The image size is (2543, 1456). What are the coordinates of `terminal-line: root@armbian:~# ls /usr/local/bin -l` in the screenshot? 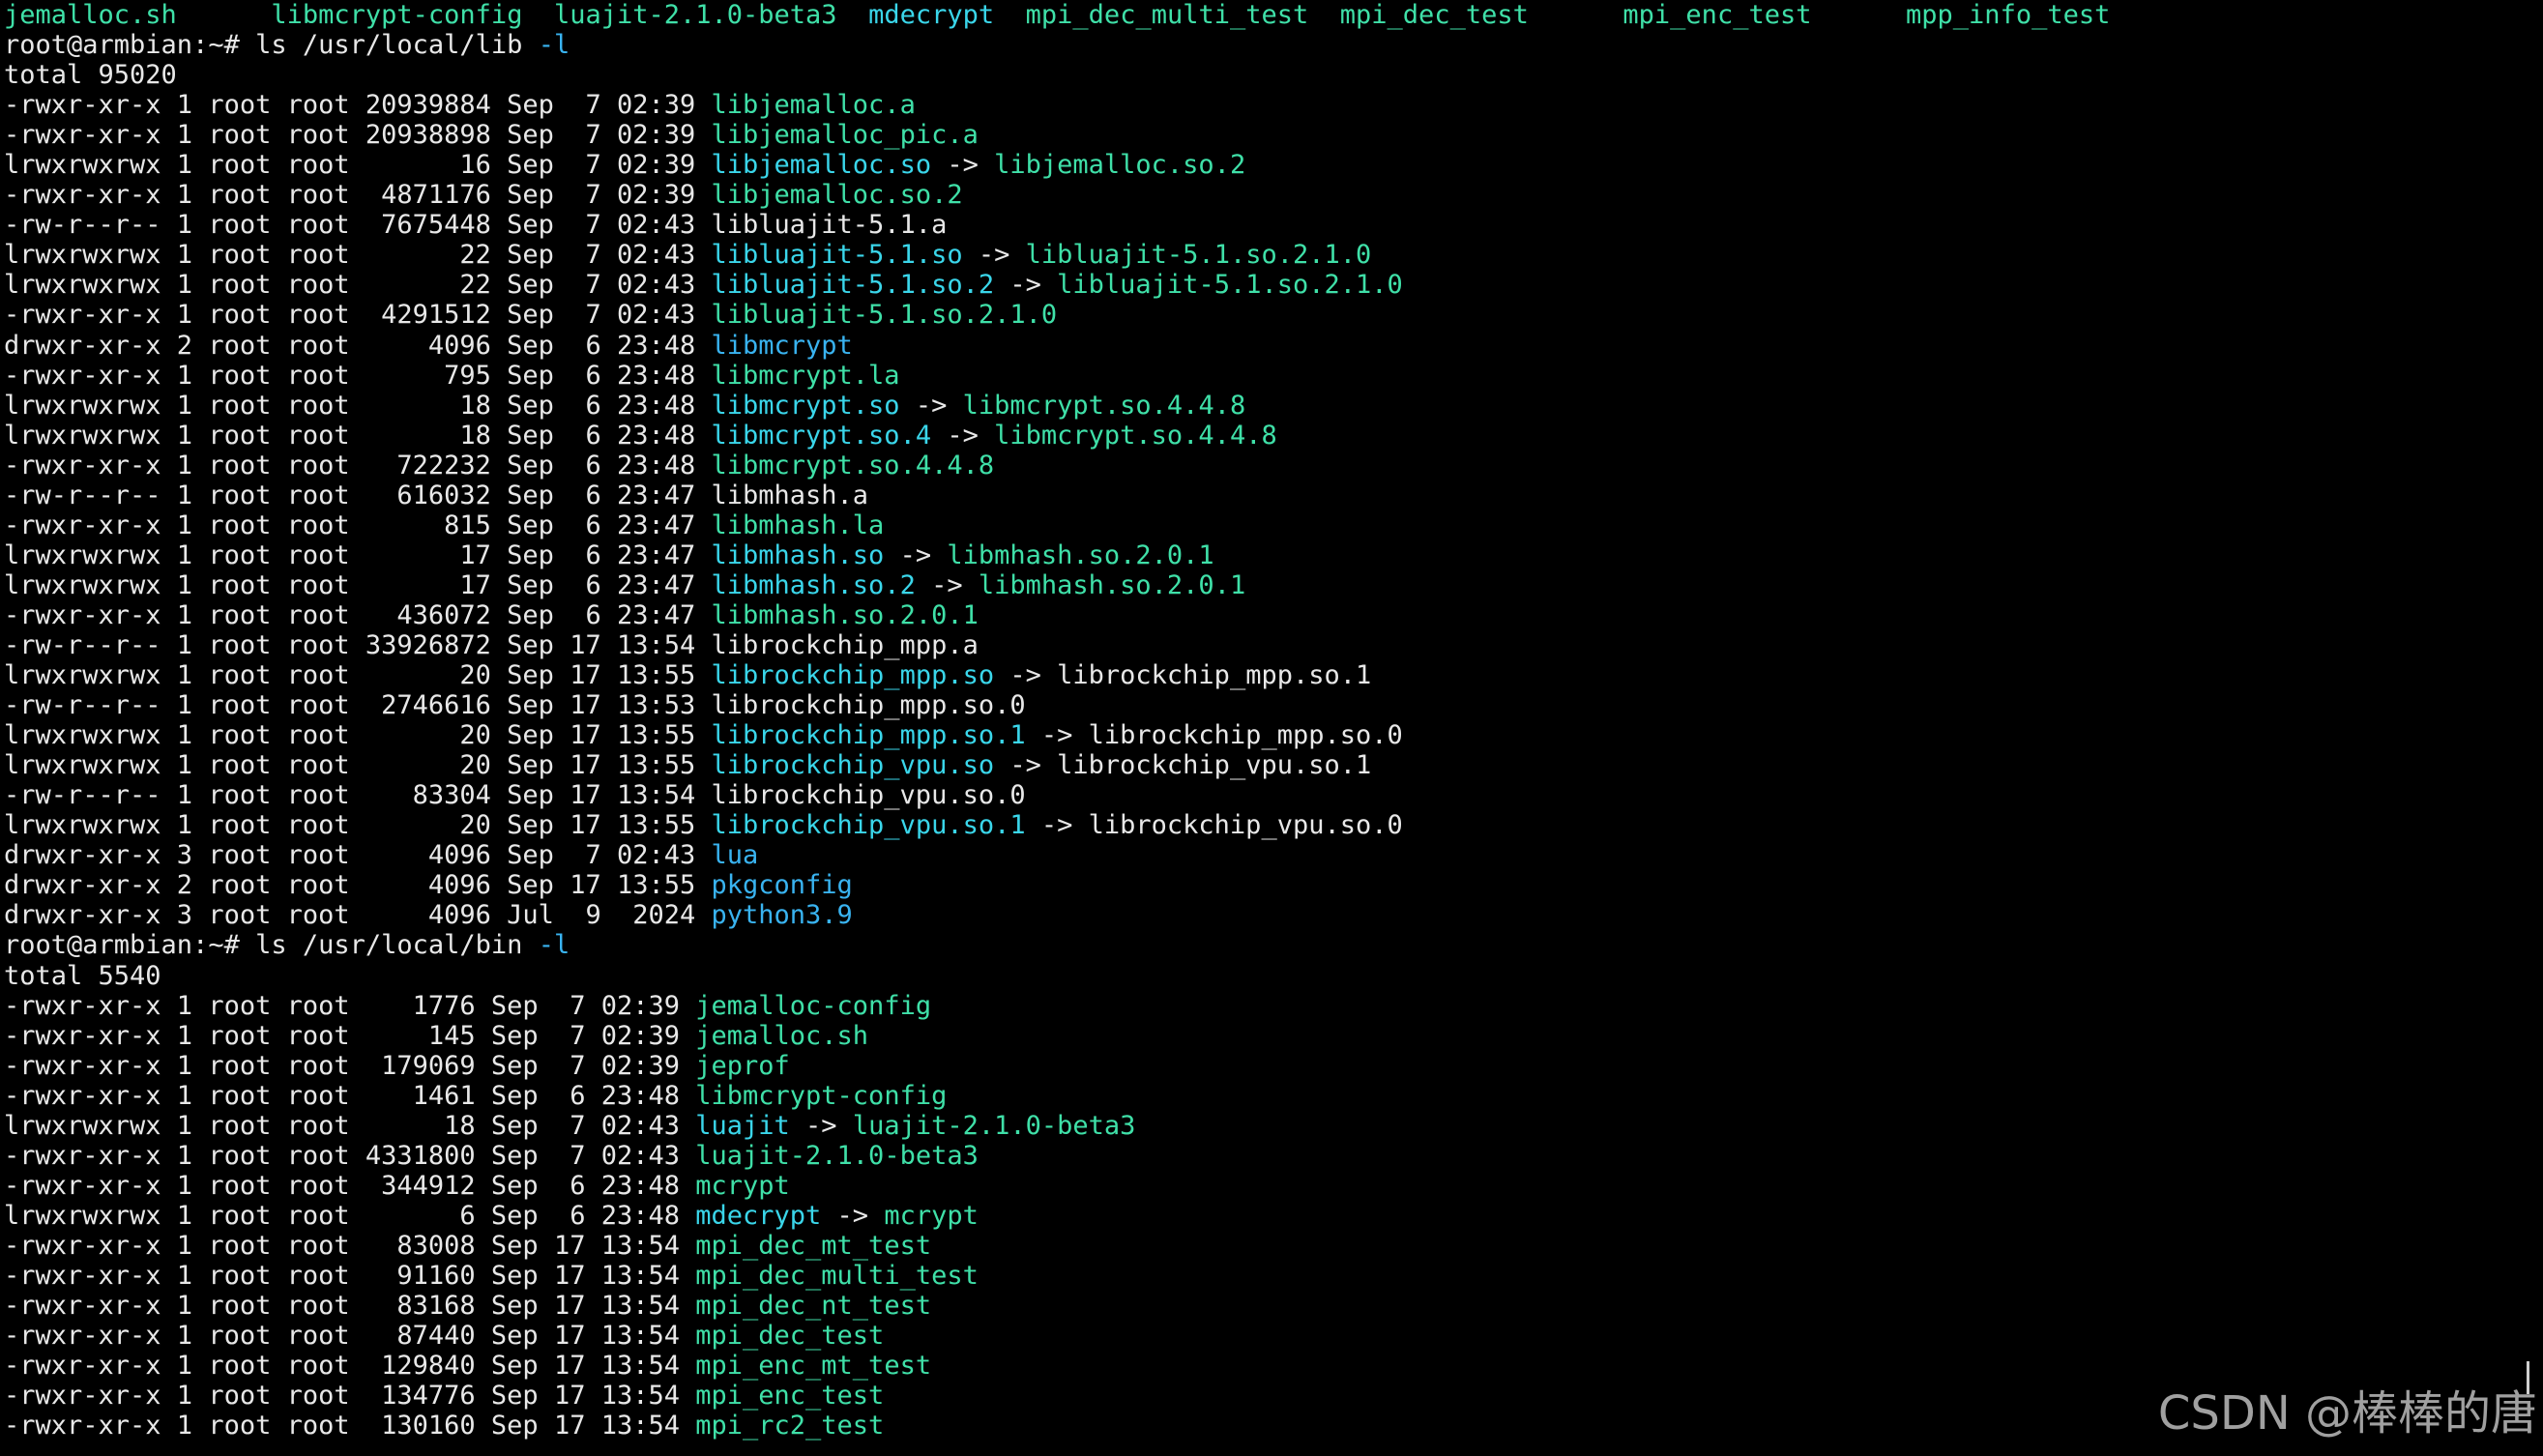 It's located at (1273, 945).